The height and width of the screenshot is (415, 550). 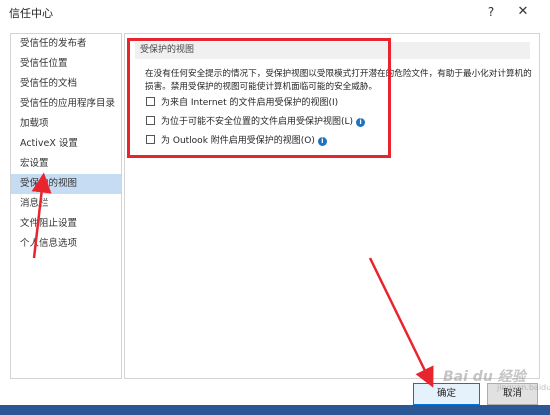 What do you see at coordinates (250, 103) in the screenshot?
I see `option-label: 为来自 Internet 的文件启用受保护的视图(I)` at bounding box center [250, 103].